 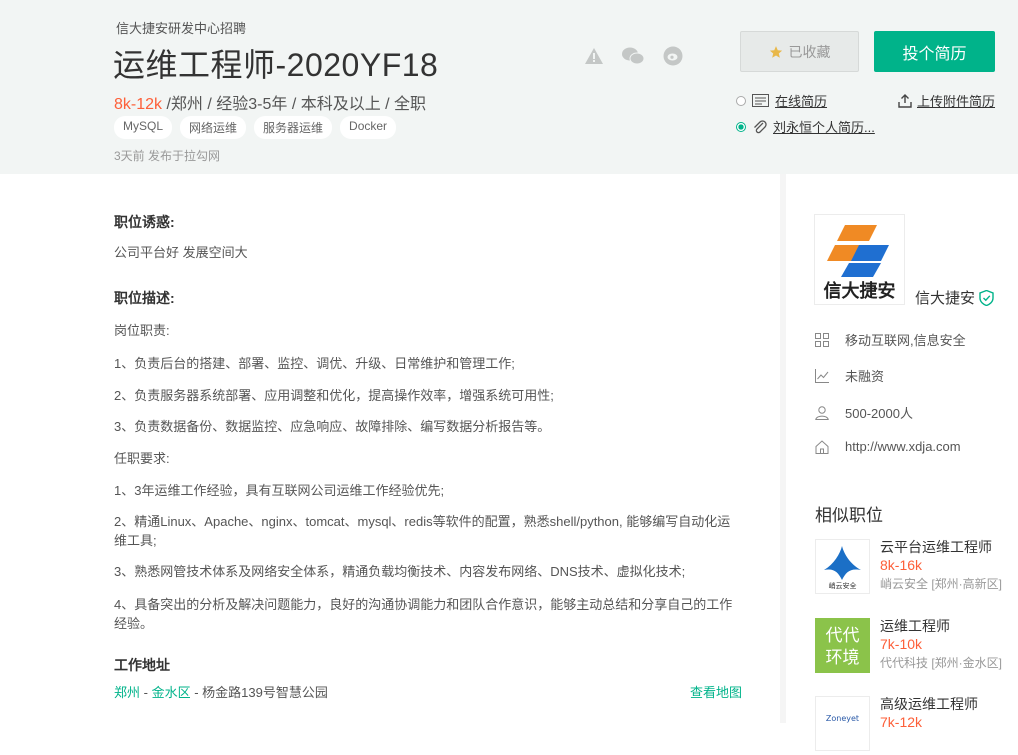 What do you see at coordinates (143, 127) in the screenshot?
I see `tag-item: MySQL` at bounding box center [143, 127].